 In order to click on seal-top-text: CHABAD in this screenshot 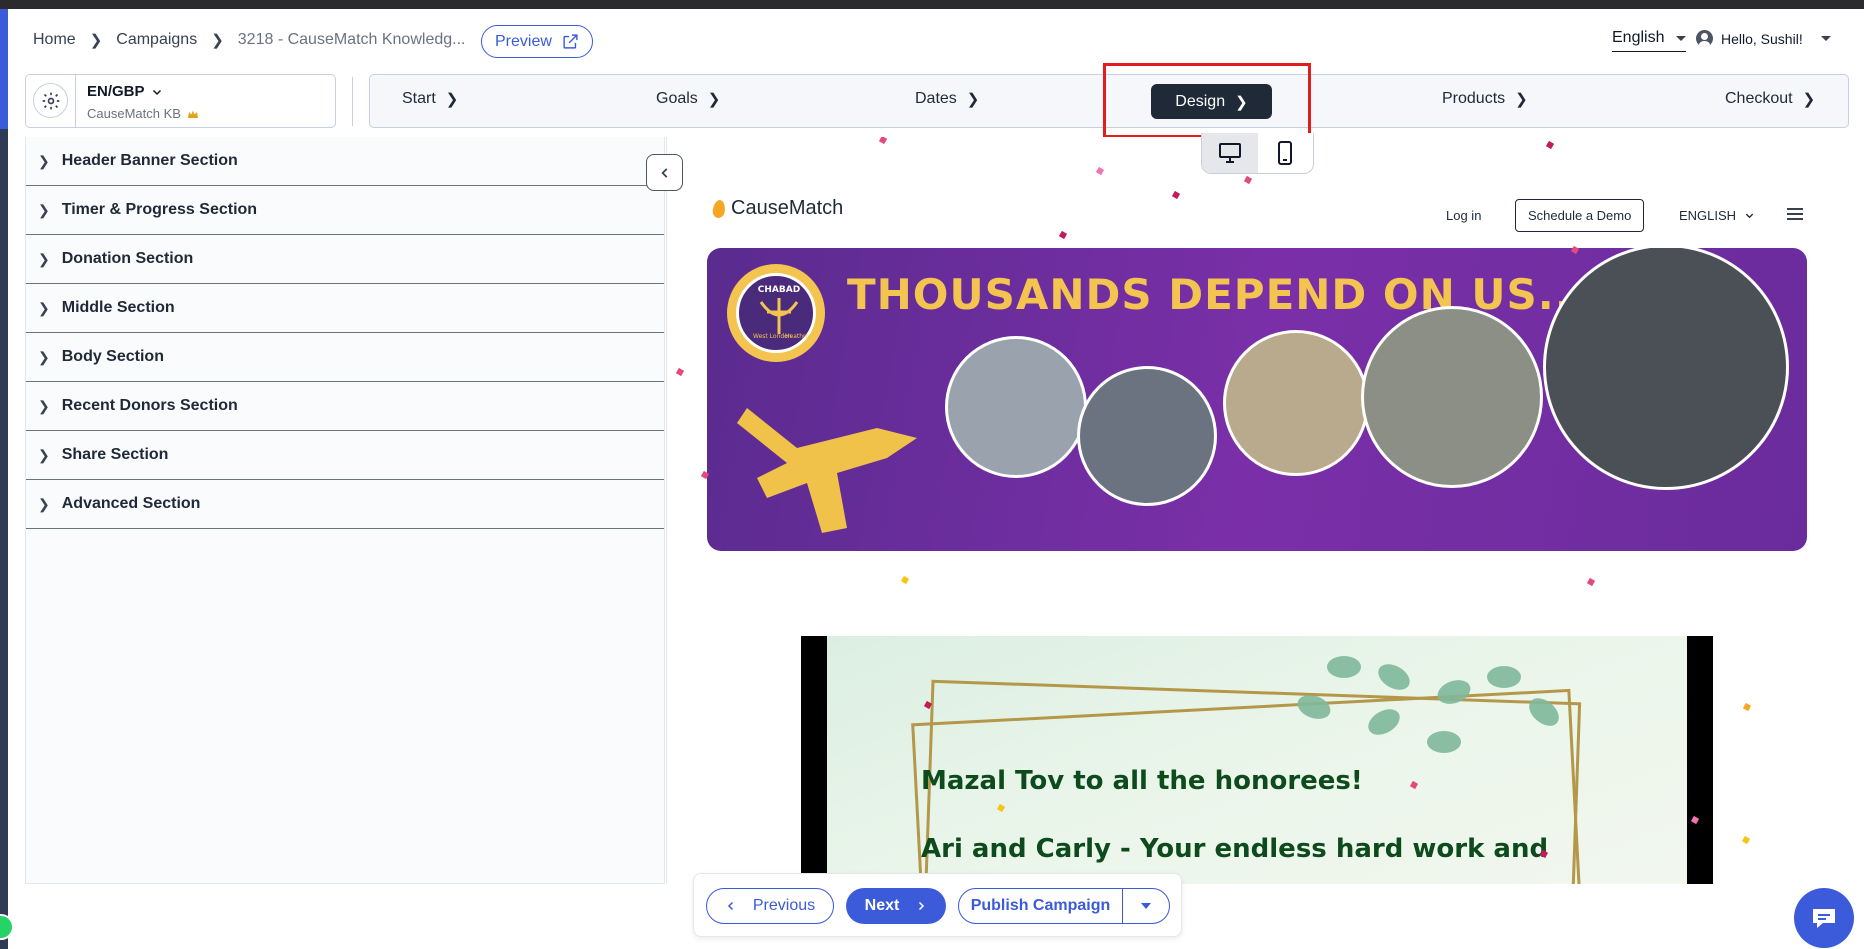, I will do `click(779, 290)`.